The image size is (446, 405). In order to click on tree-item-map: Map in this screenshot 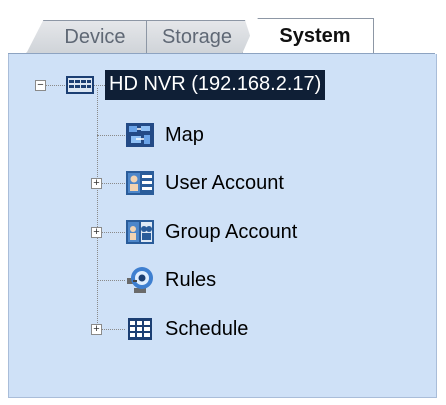, I will do `click(164, 135)`.